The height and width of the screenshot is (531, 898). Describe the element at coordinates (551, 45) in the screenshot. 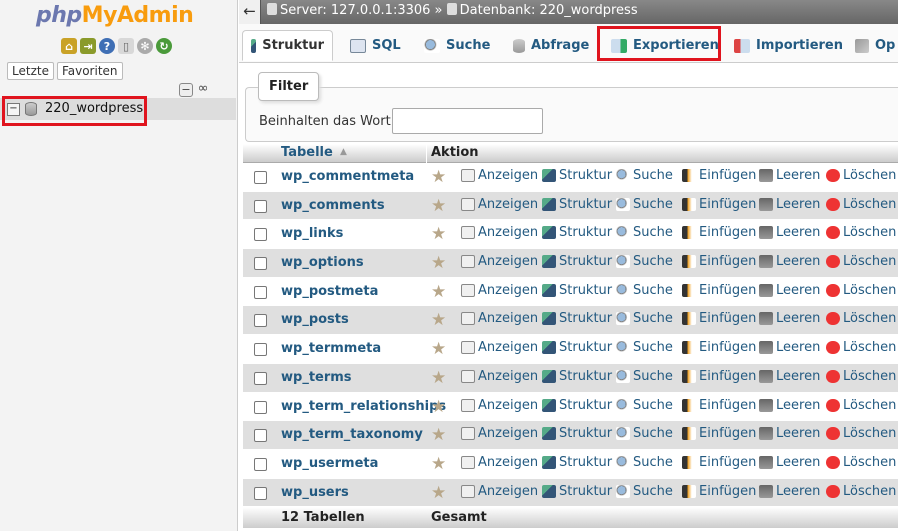

I see `tab-query: Abfrage` at that location.